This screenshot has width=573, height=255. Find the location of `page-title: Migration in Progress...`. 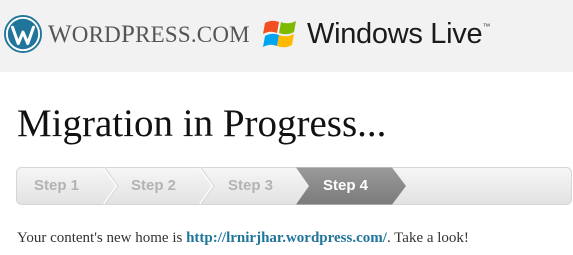

page-title: Migration in Progress... is located at coordinates (202, 123).